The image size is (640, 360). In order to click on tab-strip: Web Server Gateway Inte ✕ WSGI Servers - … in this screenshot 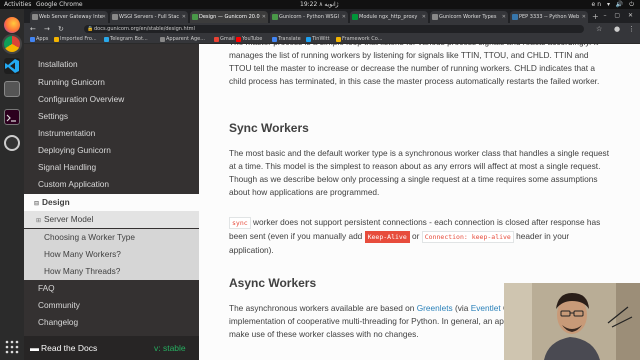, I will do `click(332, 16)`.